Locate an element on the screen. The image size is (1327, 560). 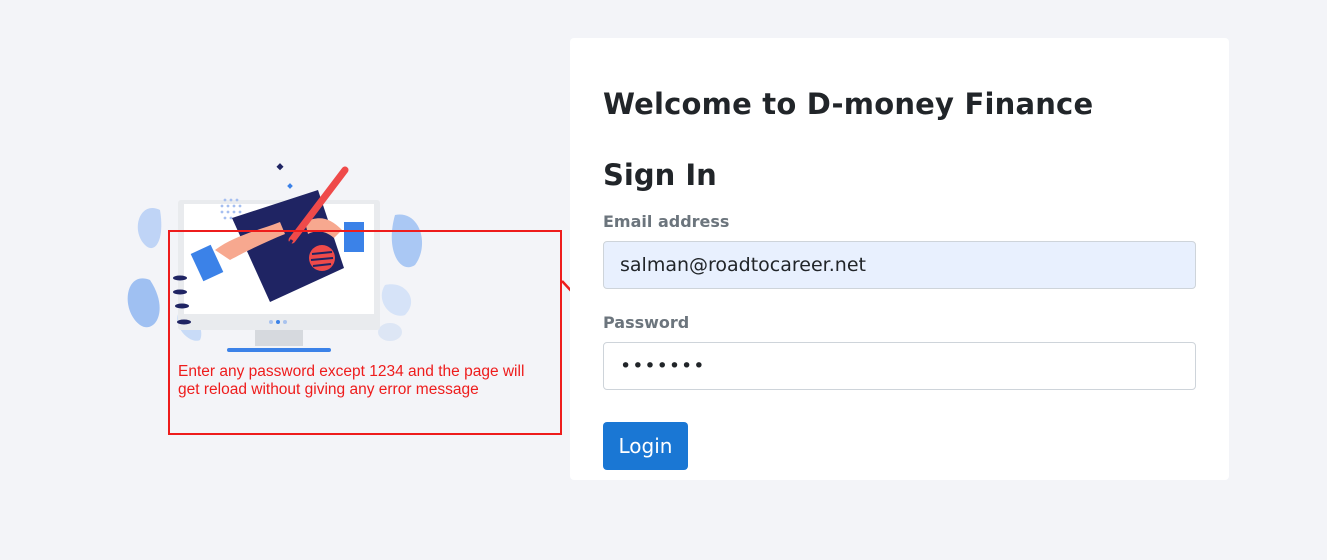
welcome-title: Welcome to D-money Finance is located at coordinates (848, 104).